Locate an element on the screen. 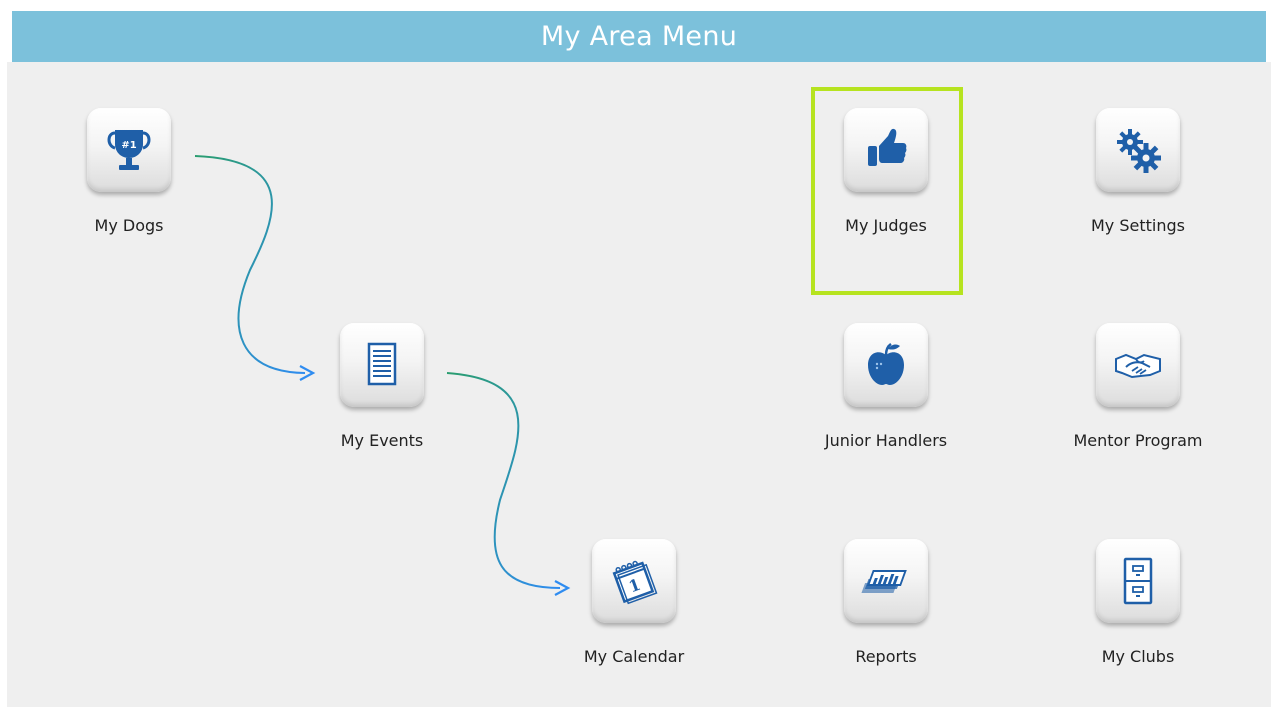  trophy-icon: #1 is located at coordinates (129, 150).